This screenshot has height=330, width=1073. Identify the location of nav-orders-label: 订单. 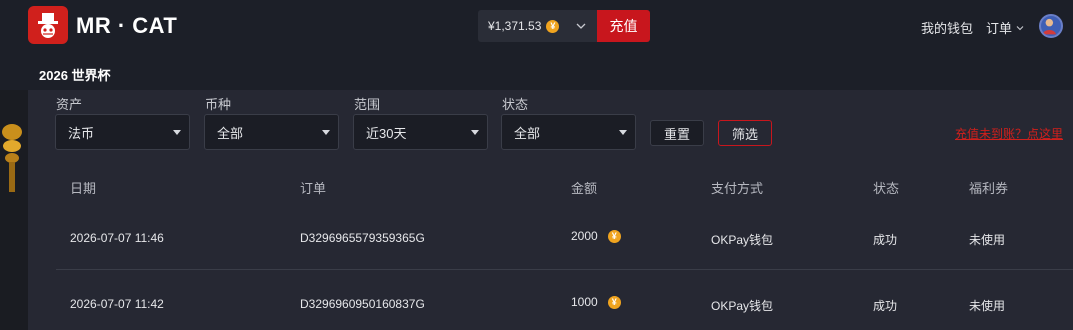
(999, 28).